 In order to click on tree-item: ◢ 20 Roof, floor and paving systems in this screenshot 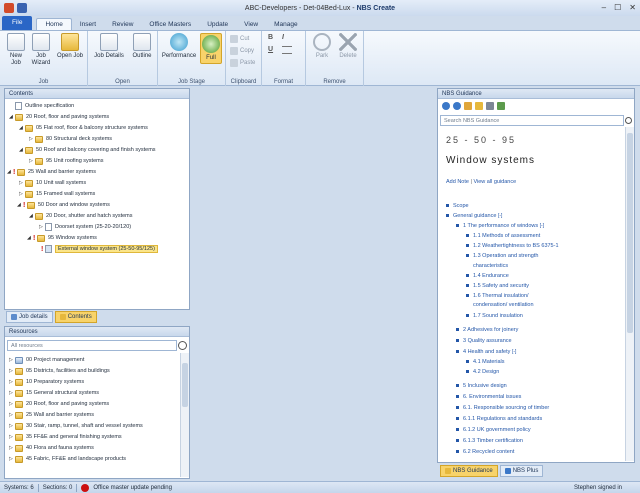, I will do `click(59, 117)`.